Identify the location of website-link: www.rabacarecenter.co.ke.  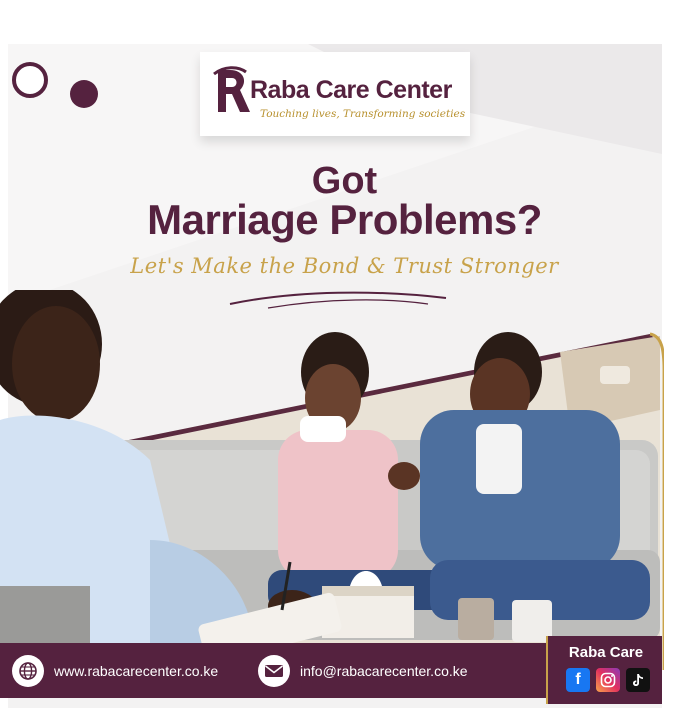
(136, 671).